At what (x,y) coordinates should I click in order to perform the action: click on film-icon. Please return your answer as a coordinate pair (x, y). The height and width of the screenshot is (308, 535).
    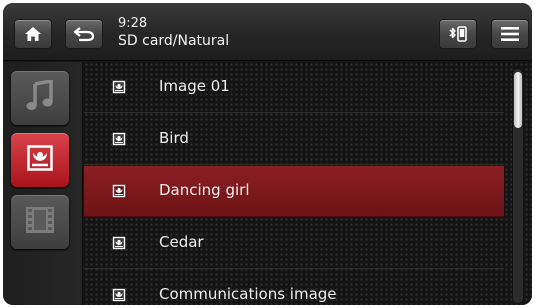
    Looking at the image, I should click on (40, 222).